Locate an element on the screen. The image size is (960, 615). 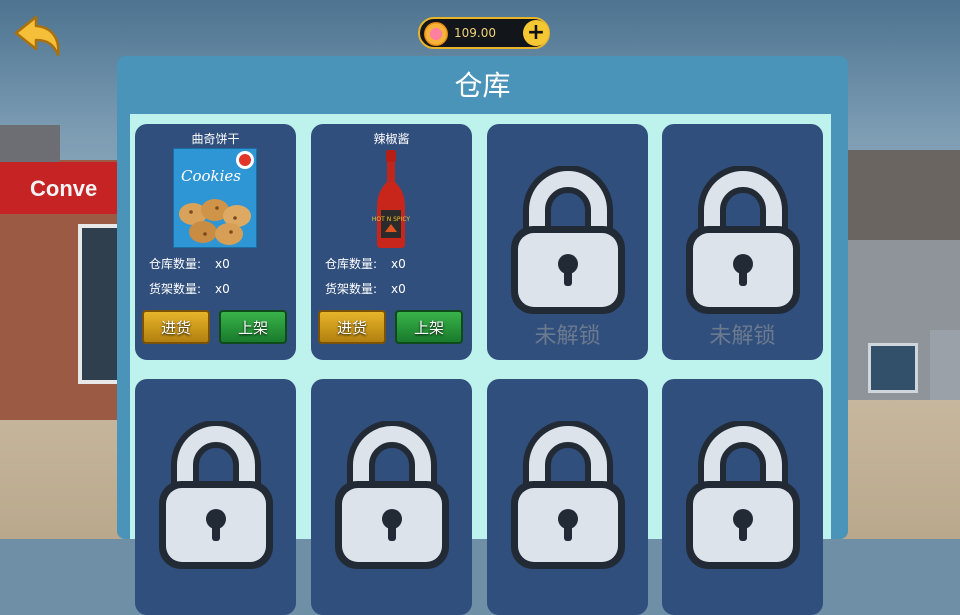
product-name: 曲奇饼干 is located at coordinates (215, 139).